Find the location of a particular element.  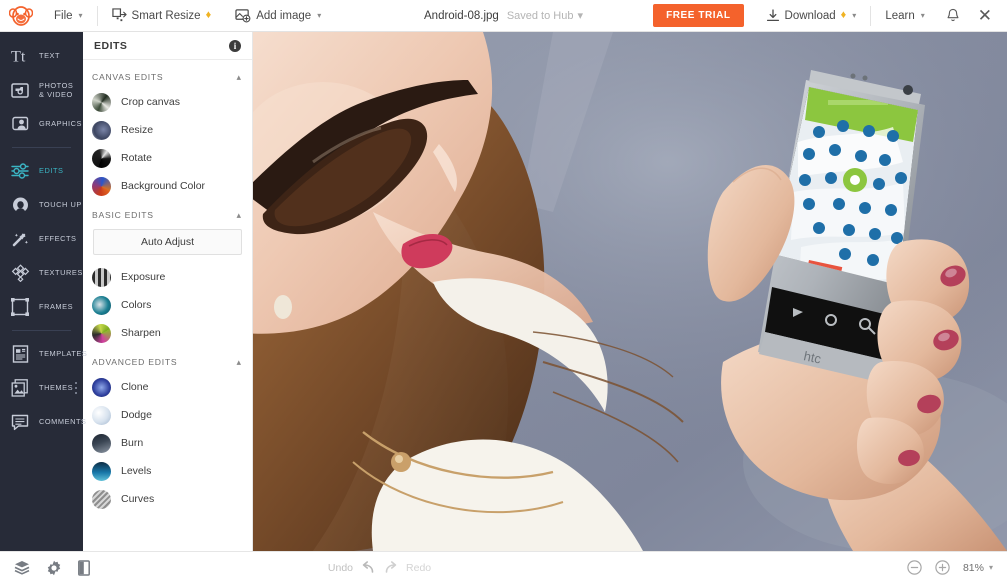

info-icon: i is located at coordinates (235, 45).